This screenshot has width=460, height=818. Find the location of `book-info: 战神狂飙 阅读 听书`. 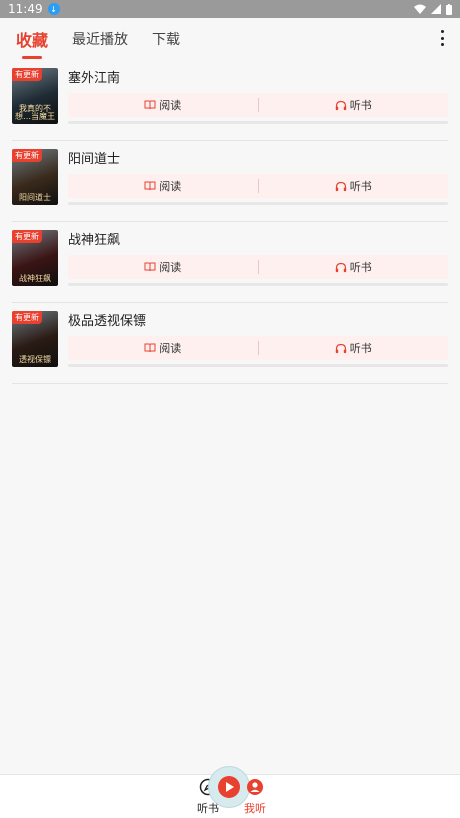

book-info: 战神狂飙 阅读 听书 is located at coordinates (258, 266).